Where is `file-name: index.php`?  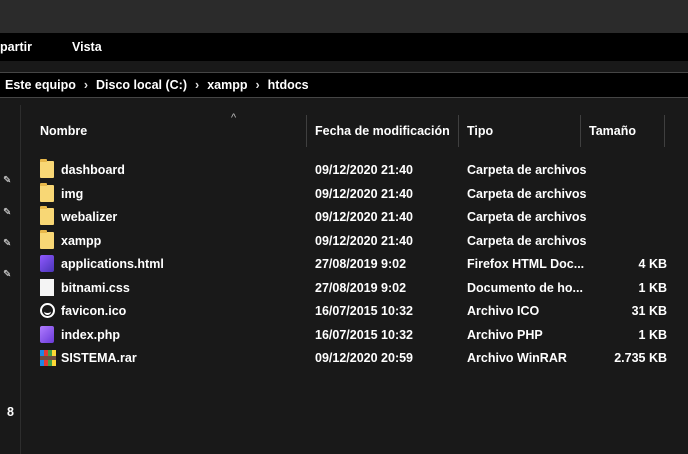 file-name: index.php is located at coordinates (91, 334).